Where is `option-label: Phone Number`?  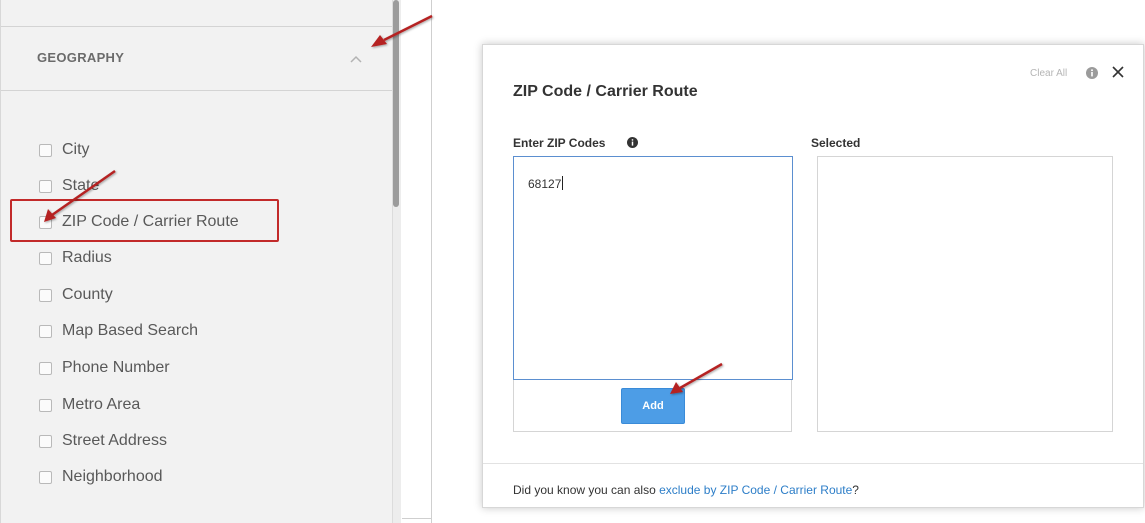 option-label: Phone Number is located at coordinates (116, 367).